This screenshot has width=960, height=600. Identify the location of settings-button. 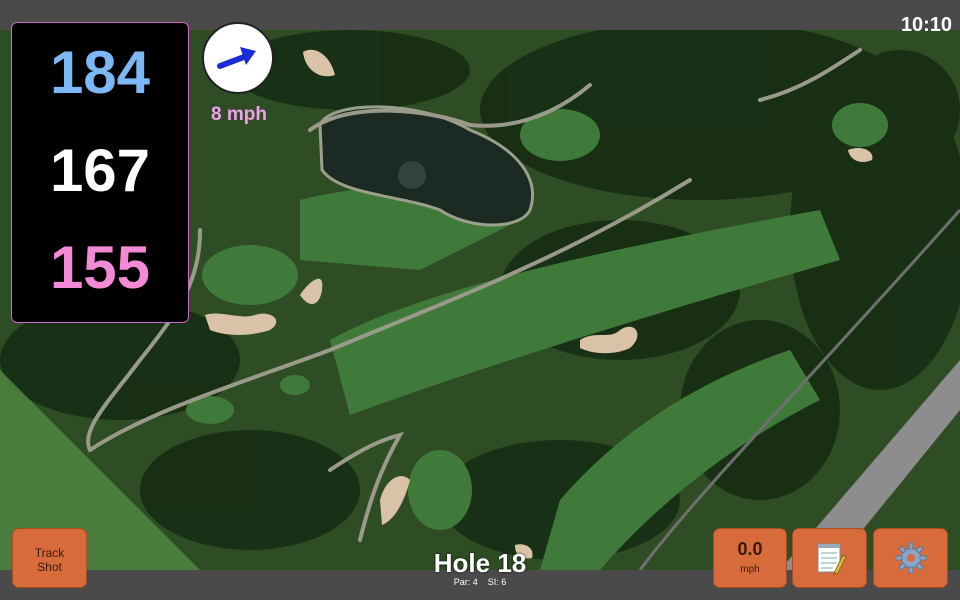
(910, 558).